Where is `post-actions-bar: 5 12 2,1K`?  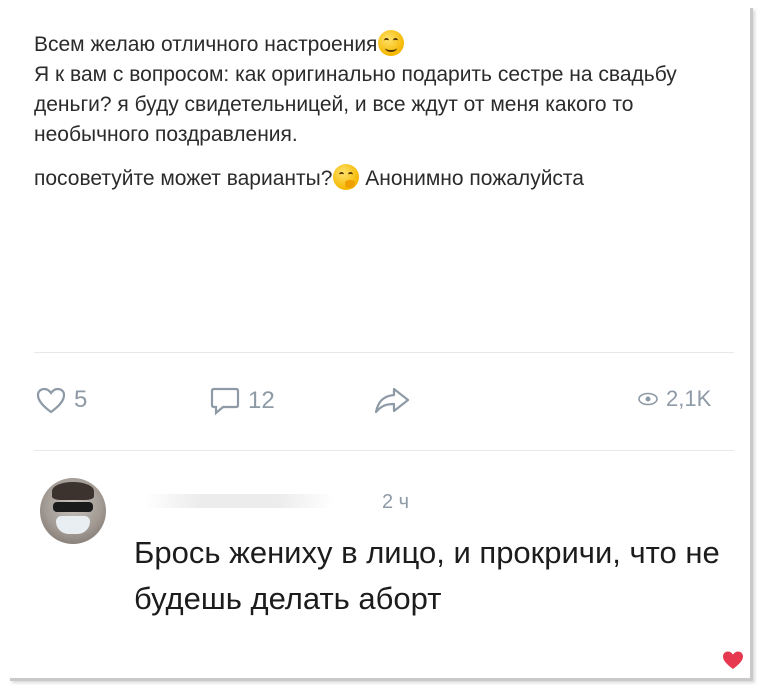
post-actions-bar: 5 12 2,1K is located at coordinates (385, 406).